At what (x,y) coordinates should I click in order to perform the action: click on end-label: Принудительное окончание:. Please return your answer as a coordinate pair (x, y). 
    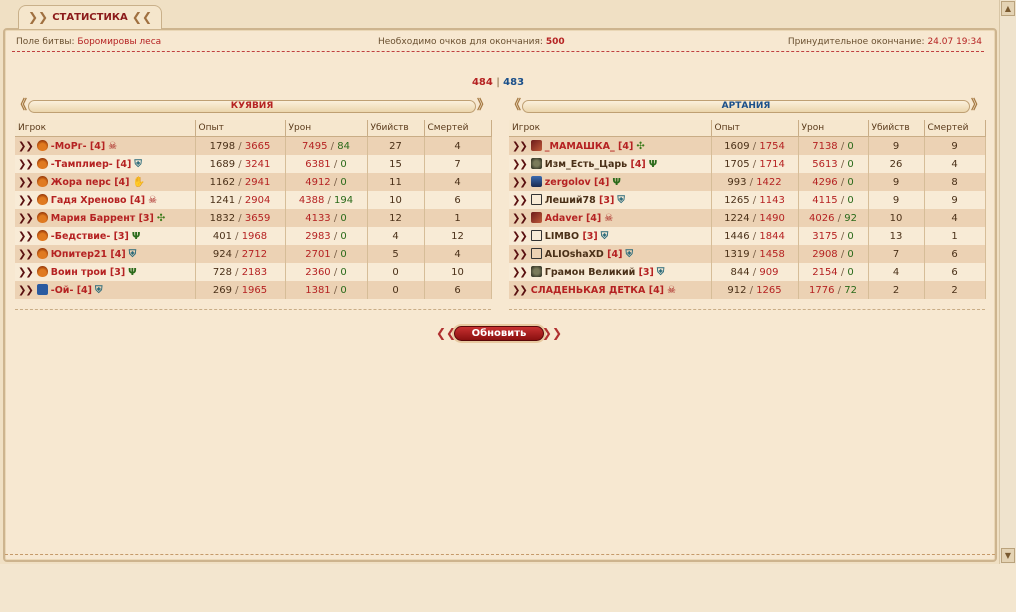
    Looking at the image, I should click on (856, 42).